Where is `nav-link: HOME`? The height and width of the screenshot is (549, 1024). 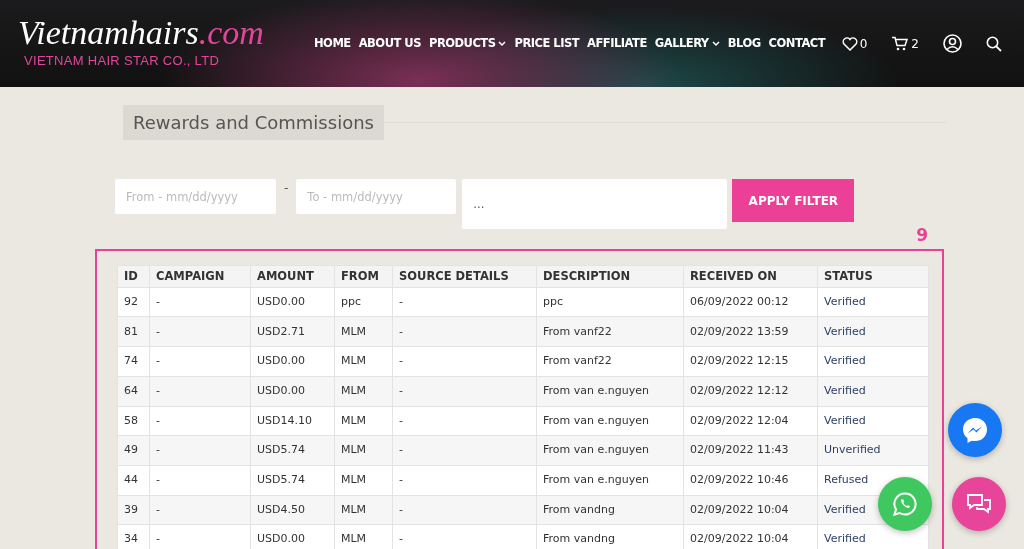 nav-link: HOME is located at coordinates (332, 43).